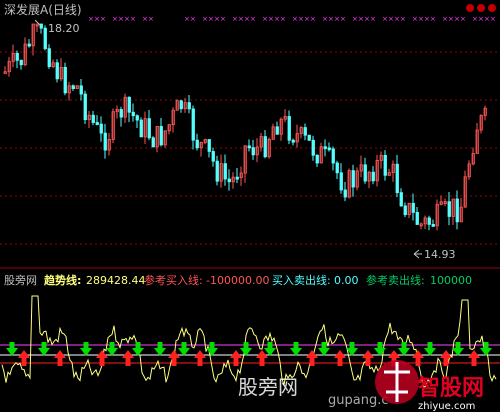  What do you see at coordinates (451, 280) in the screenshot?
I see `ref-sell-value: 100000` at bounding box center [451, 280].